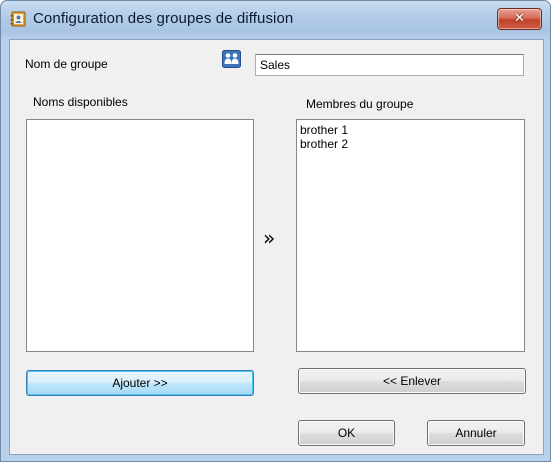 This screenshot has height=462, width=551. I want to click on cancel-button: Annuler, so click(476, 433).